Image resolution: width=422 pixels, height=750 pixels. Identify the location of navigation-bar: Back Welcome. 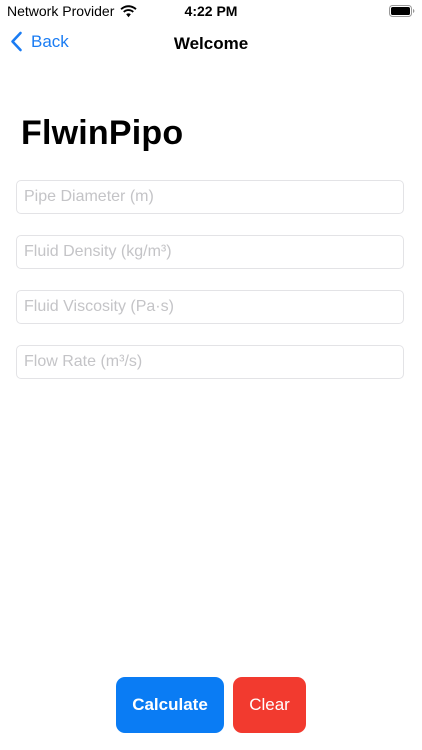
(211, 44).